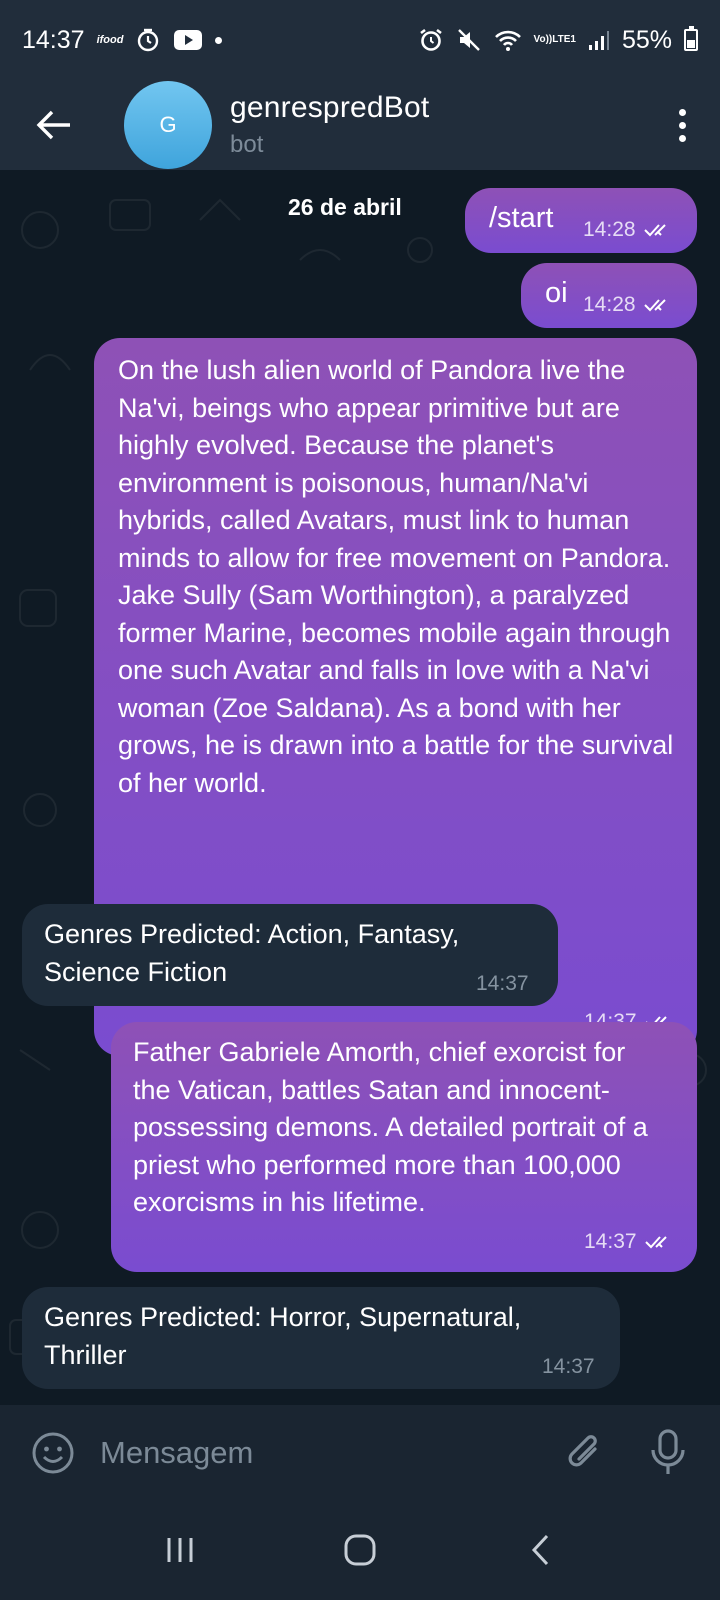  Describe the element at coordinates (581, 220) in the screenshot. I see `message-bubble-outgoing: /start 14:28` at that location.